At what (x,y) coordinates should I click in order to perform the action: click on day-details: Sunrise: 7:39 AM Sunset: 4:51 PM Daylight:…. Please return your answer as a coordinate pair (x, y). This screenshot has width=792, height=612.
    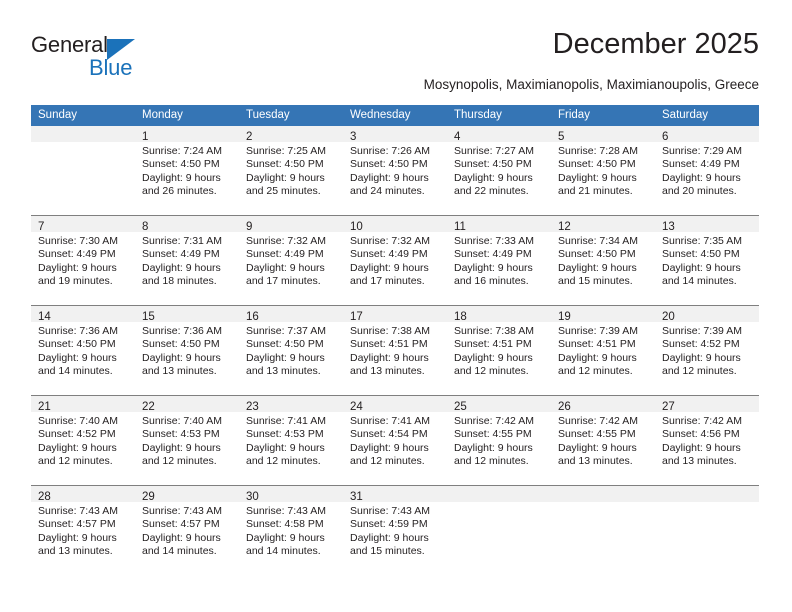
    Looking at the image, I should click on (603, 350).